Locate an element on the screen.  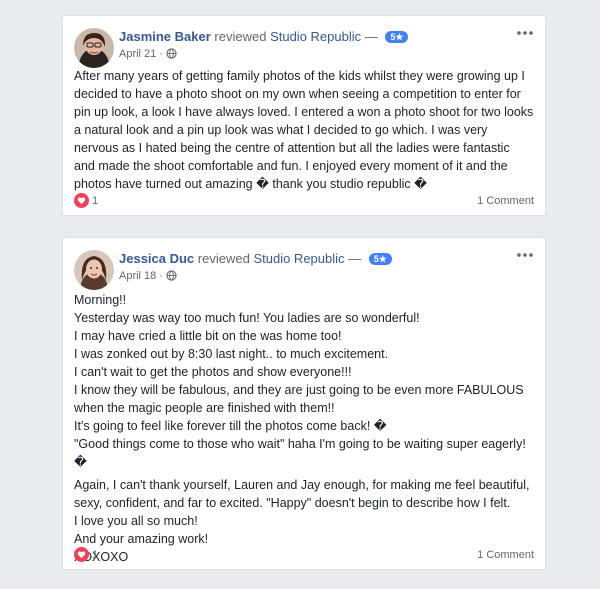
post-meta: April 18 · is located at coordinates (148, 277).